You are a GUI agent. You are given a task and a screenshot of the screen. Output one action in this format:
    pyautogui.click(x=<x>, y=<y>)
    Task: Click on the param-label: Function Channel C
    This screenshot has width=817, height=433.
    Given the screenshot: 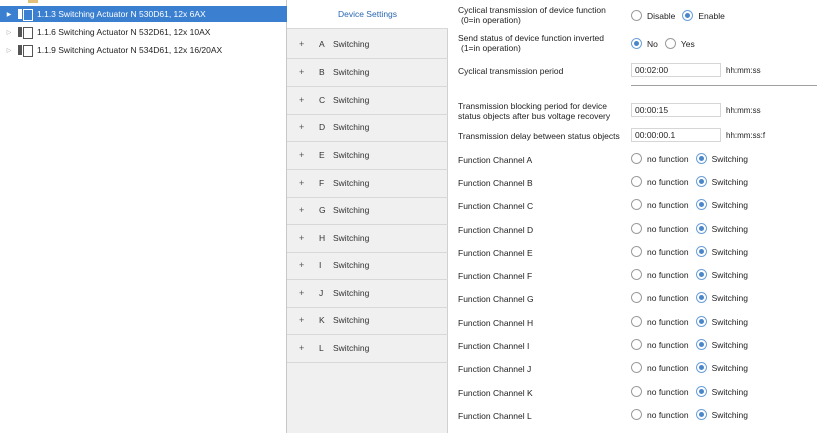 What is the action you would take?
    pyautogui.click(x=496, y=206)
    